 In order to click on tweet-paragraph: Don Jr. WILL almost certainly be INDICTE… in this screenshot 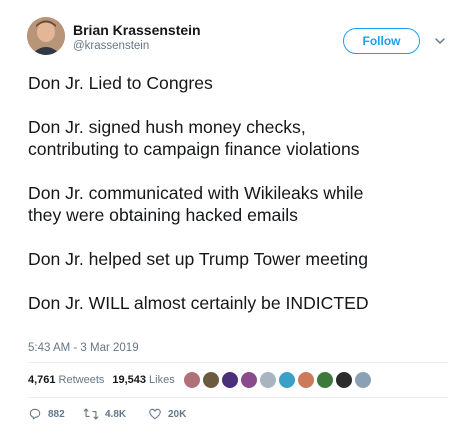, I will do `click(248, 303)`.